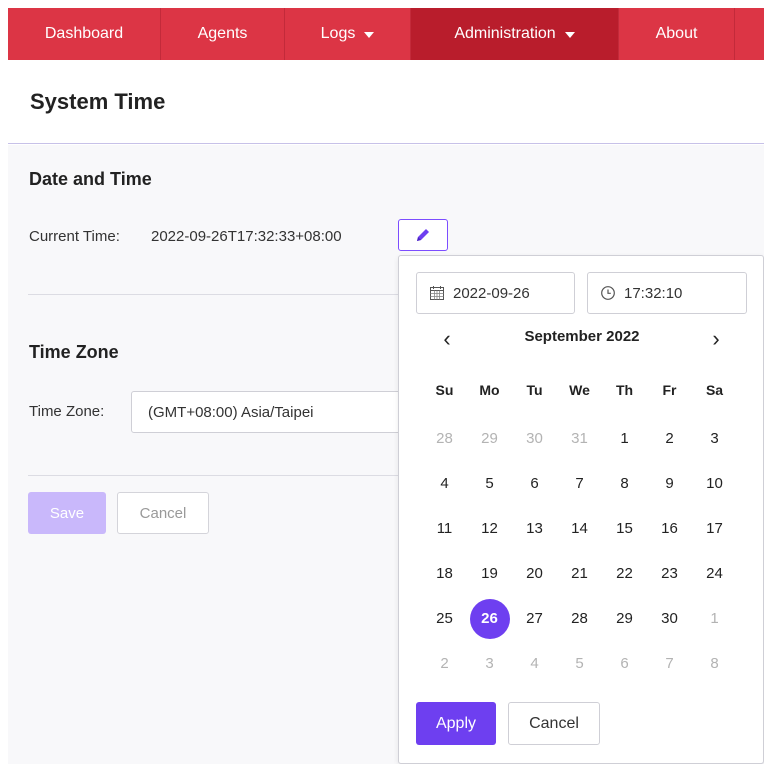  I want to click on calendar-day-selected: 26, so click(489, 618).